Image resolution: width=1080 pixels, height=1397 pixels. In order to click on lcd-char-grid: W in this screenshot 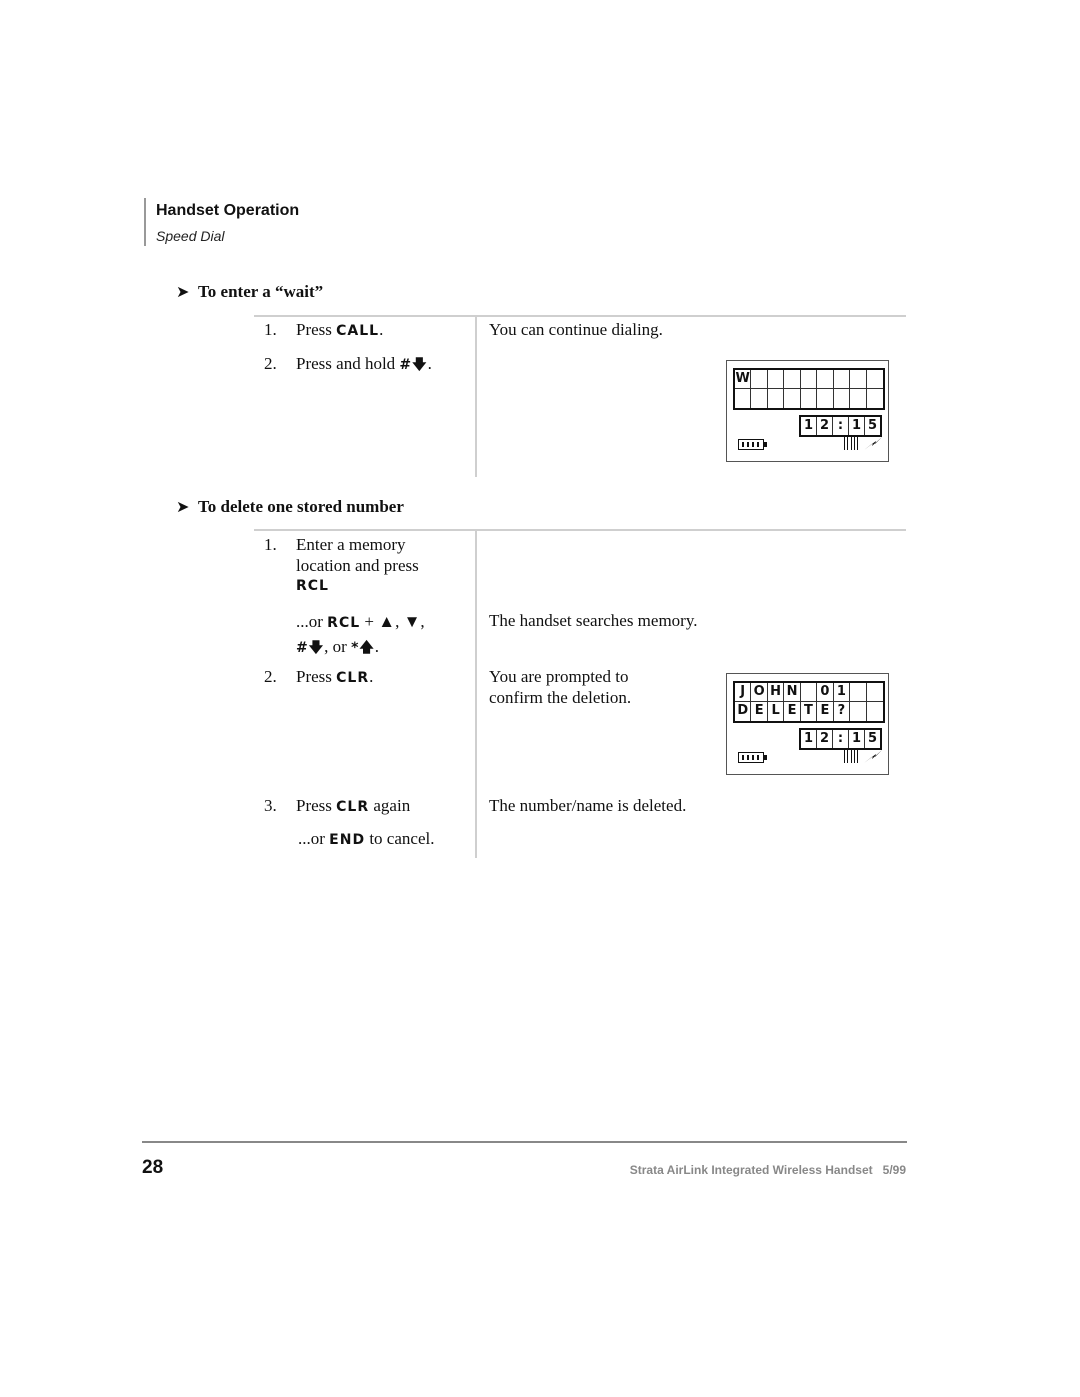, I will do `click(809, 389)`.